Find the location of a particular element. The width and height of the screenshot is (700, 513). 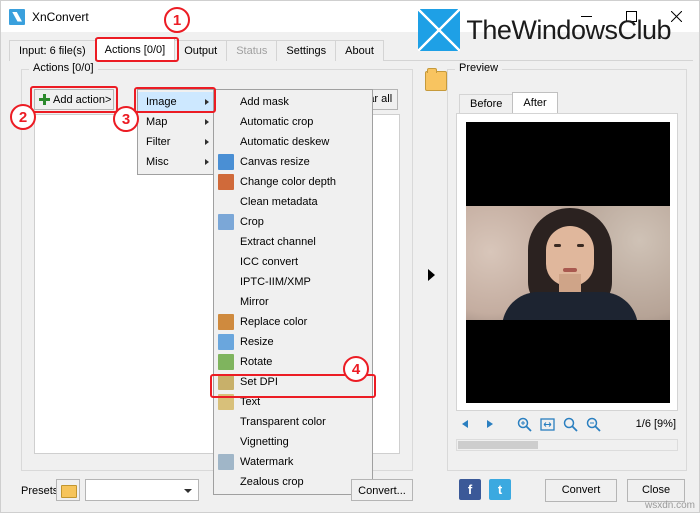

annotation-number-4: 4 is located at coordinates (356, 369).